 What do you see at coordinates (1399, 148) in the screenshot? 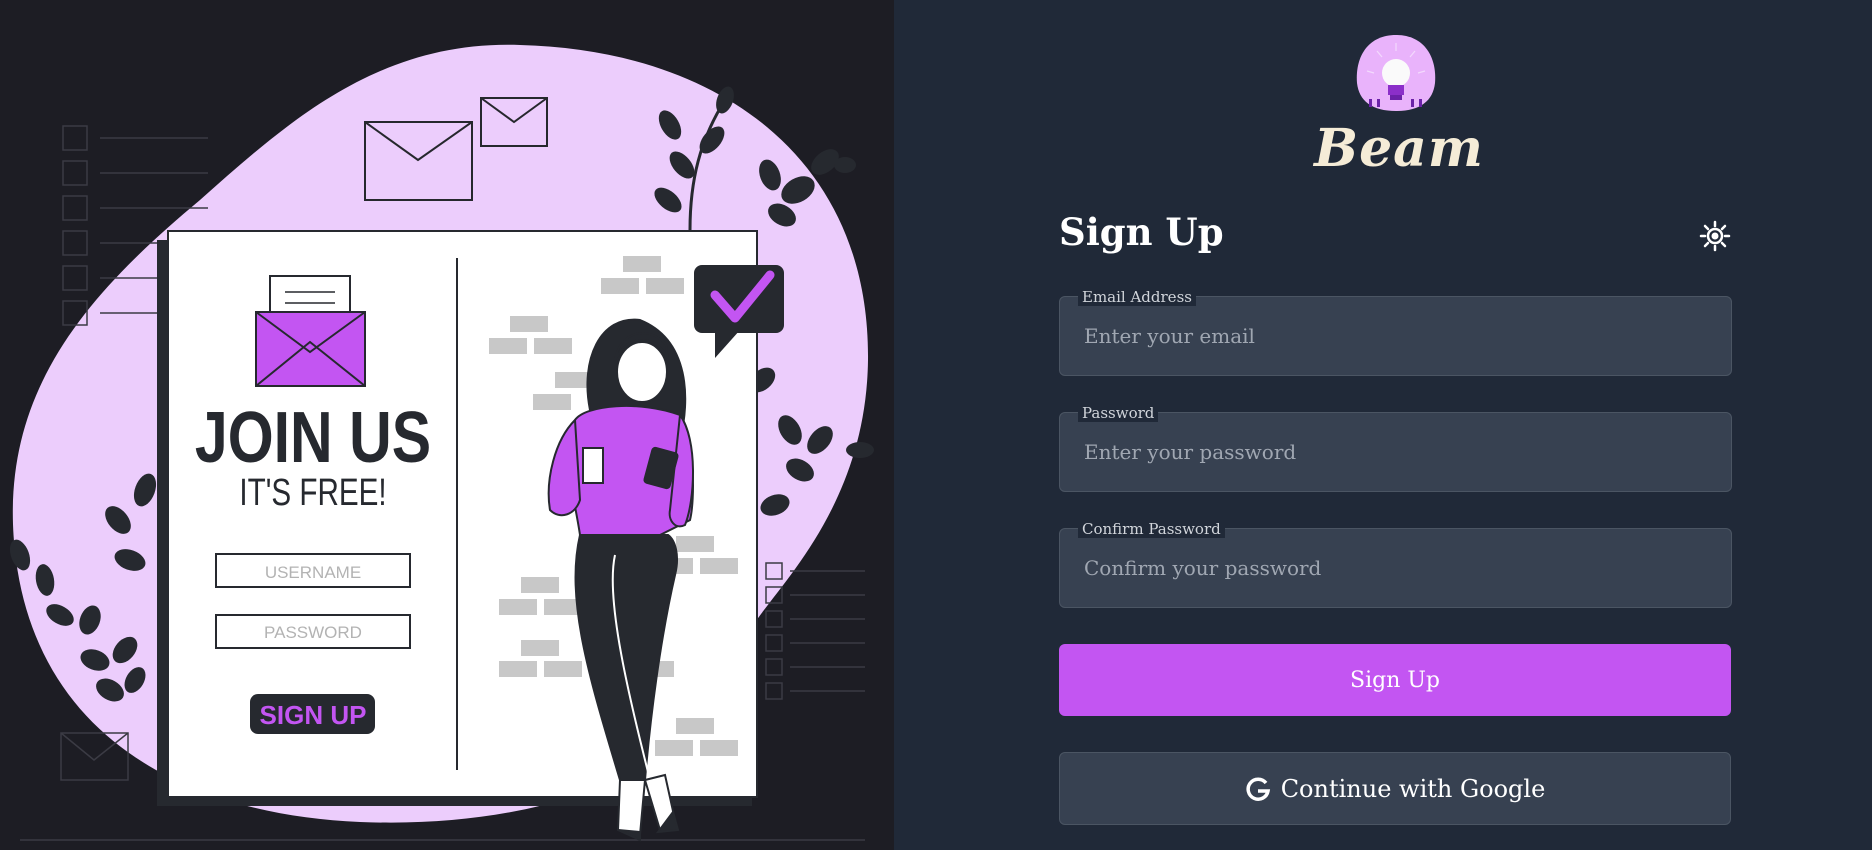
I see `brand-name: Beam` at bounding box center [1399, 148].